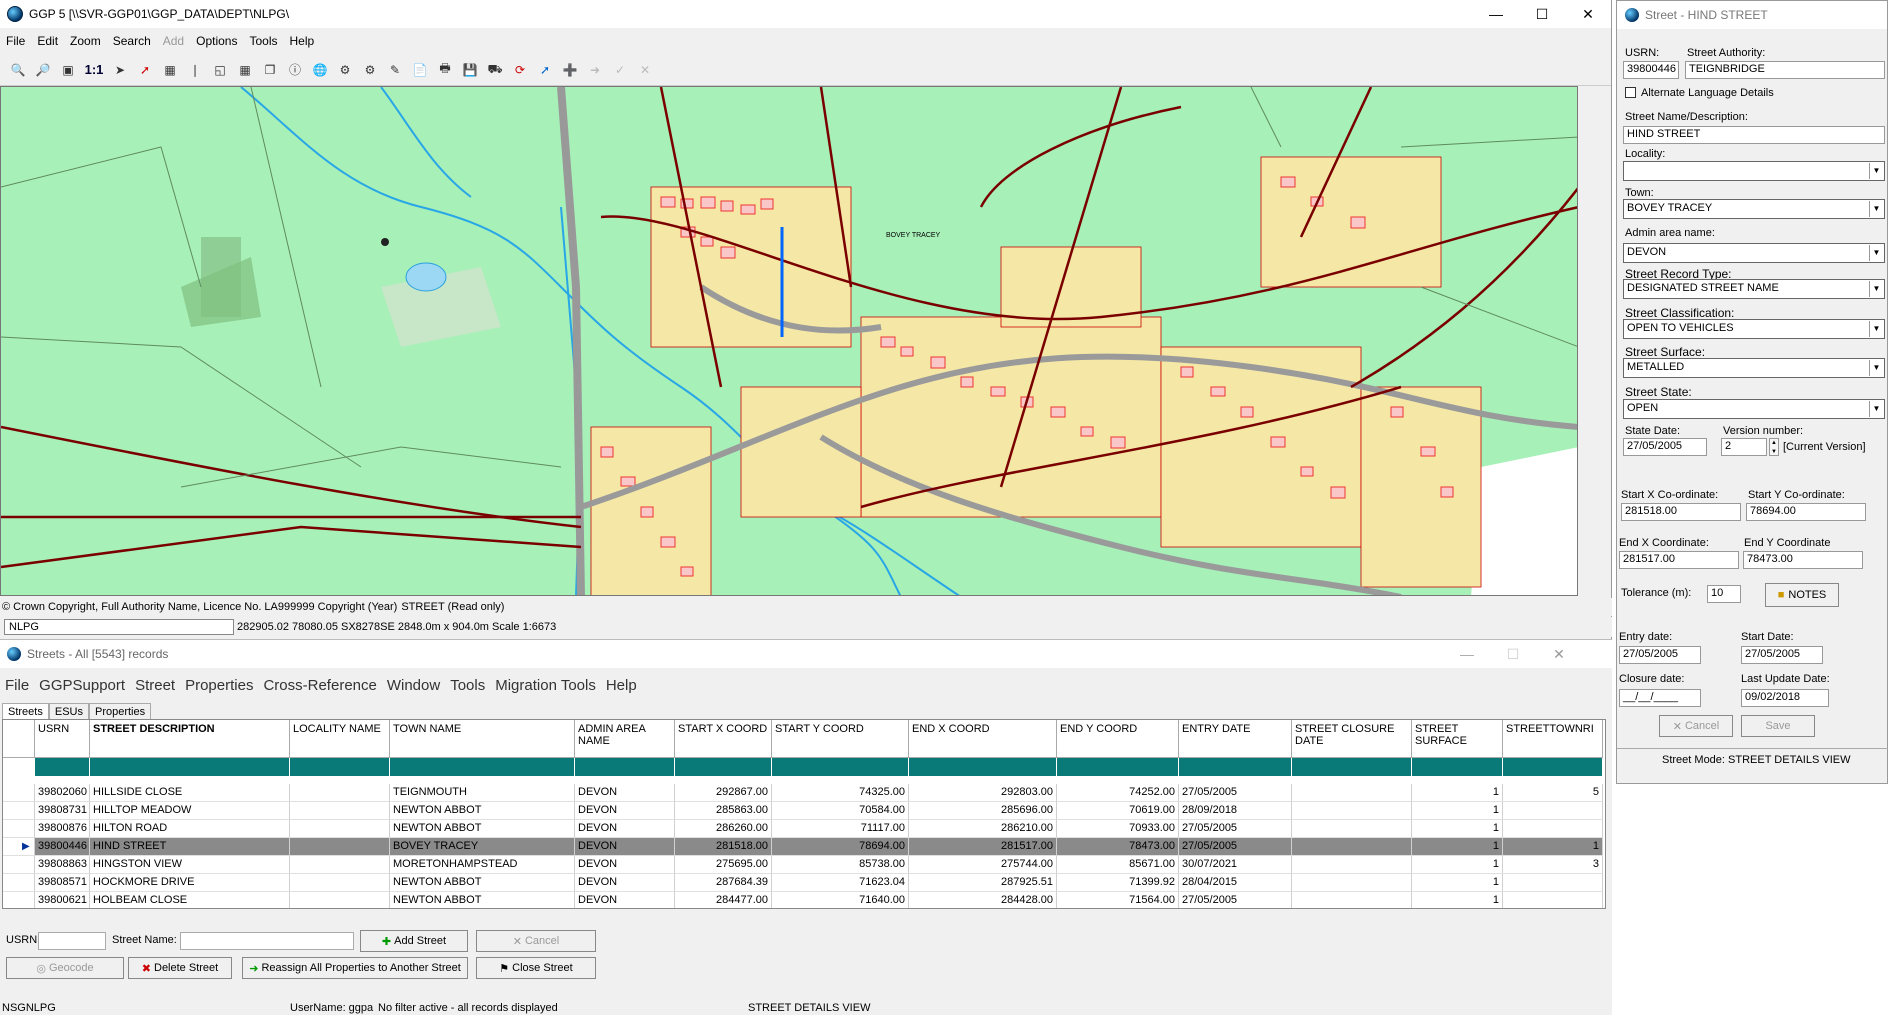  Describe the element at coordinates (723, 811) in the screenshot. I see `cell-sx: 285863.00` at that location.